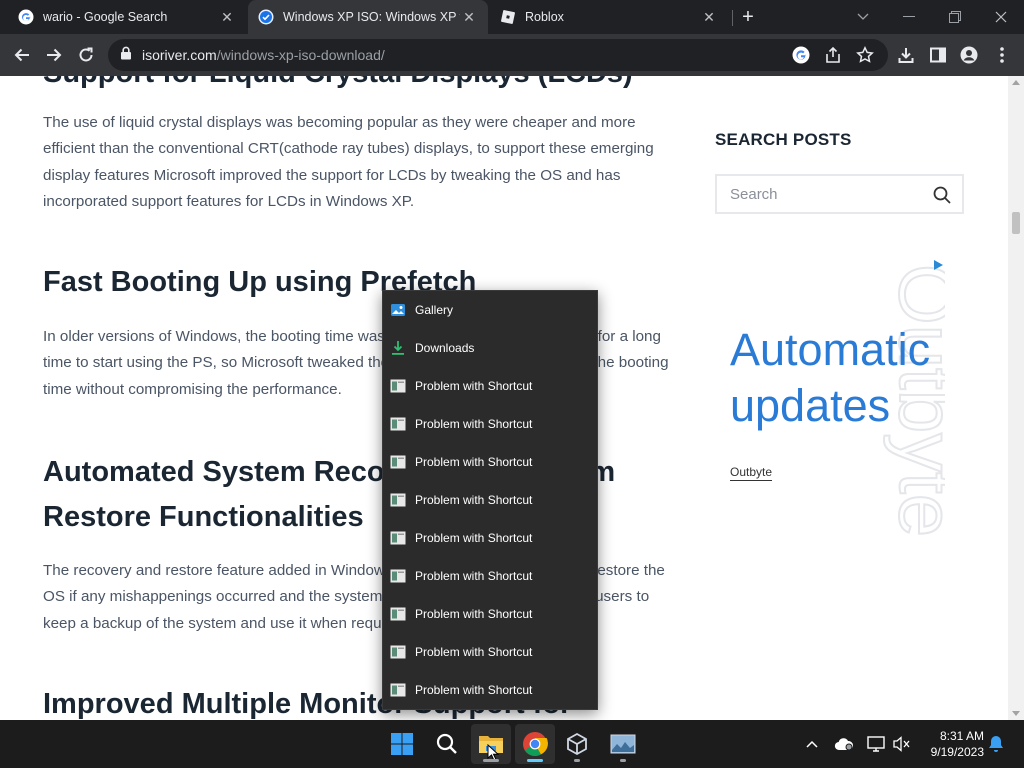  I want to click on ad-headline: Automatic updates, so click(845, 378).